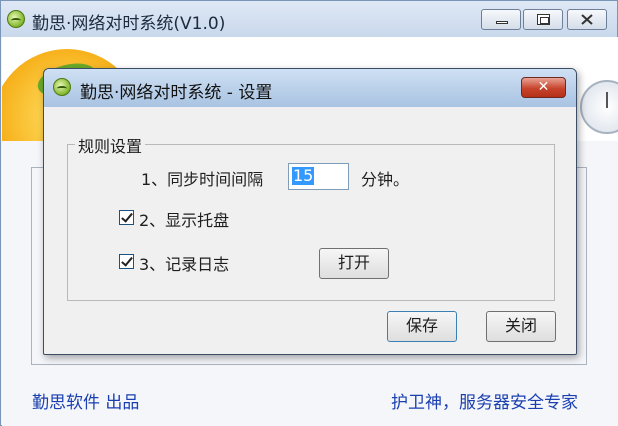 This screenshot has height=426, width=618. What do you see at coordinates (422, 326) in the screenshot?
I see `save-button: 保存` at bounding box center [422, 326].